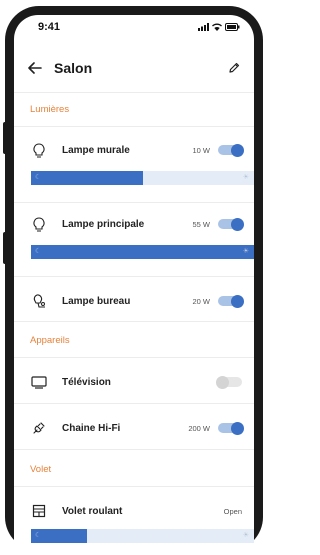  I want to click on power-value: 10 W, so click(201, 150).